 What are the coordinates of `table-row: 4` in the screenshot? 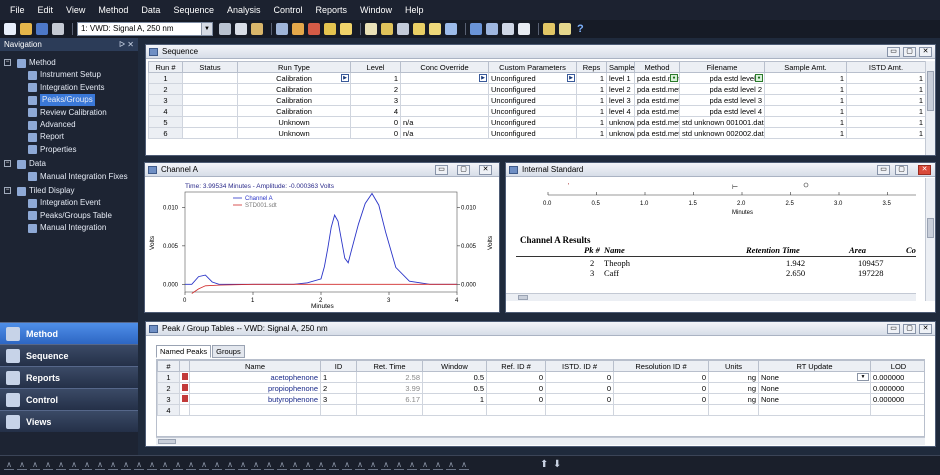 It's located at (540, 410).